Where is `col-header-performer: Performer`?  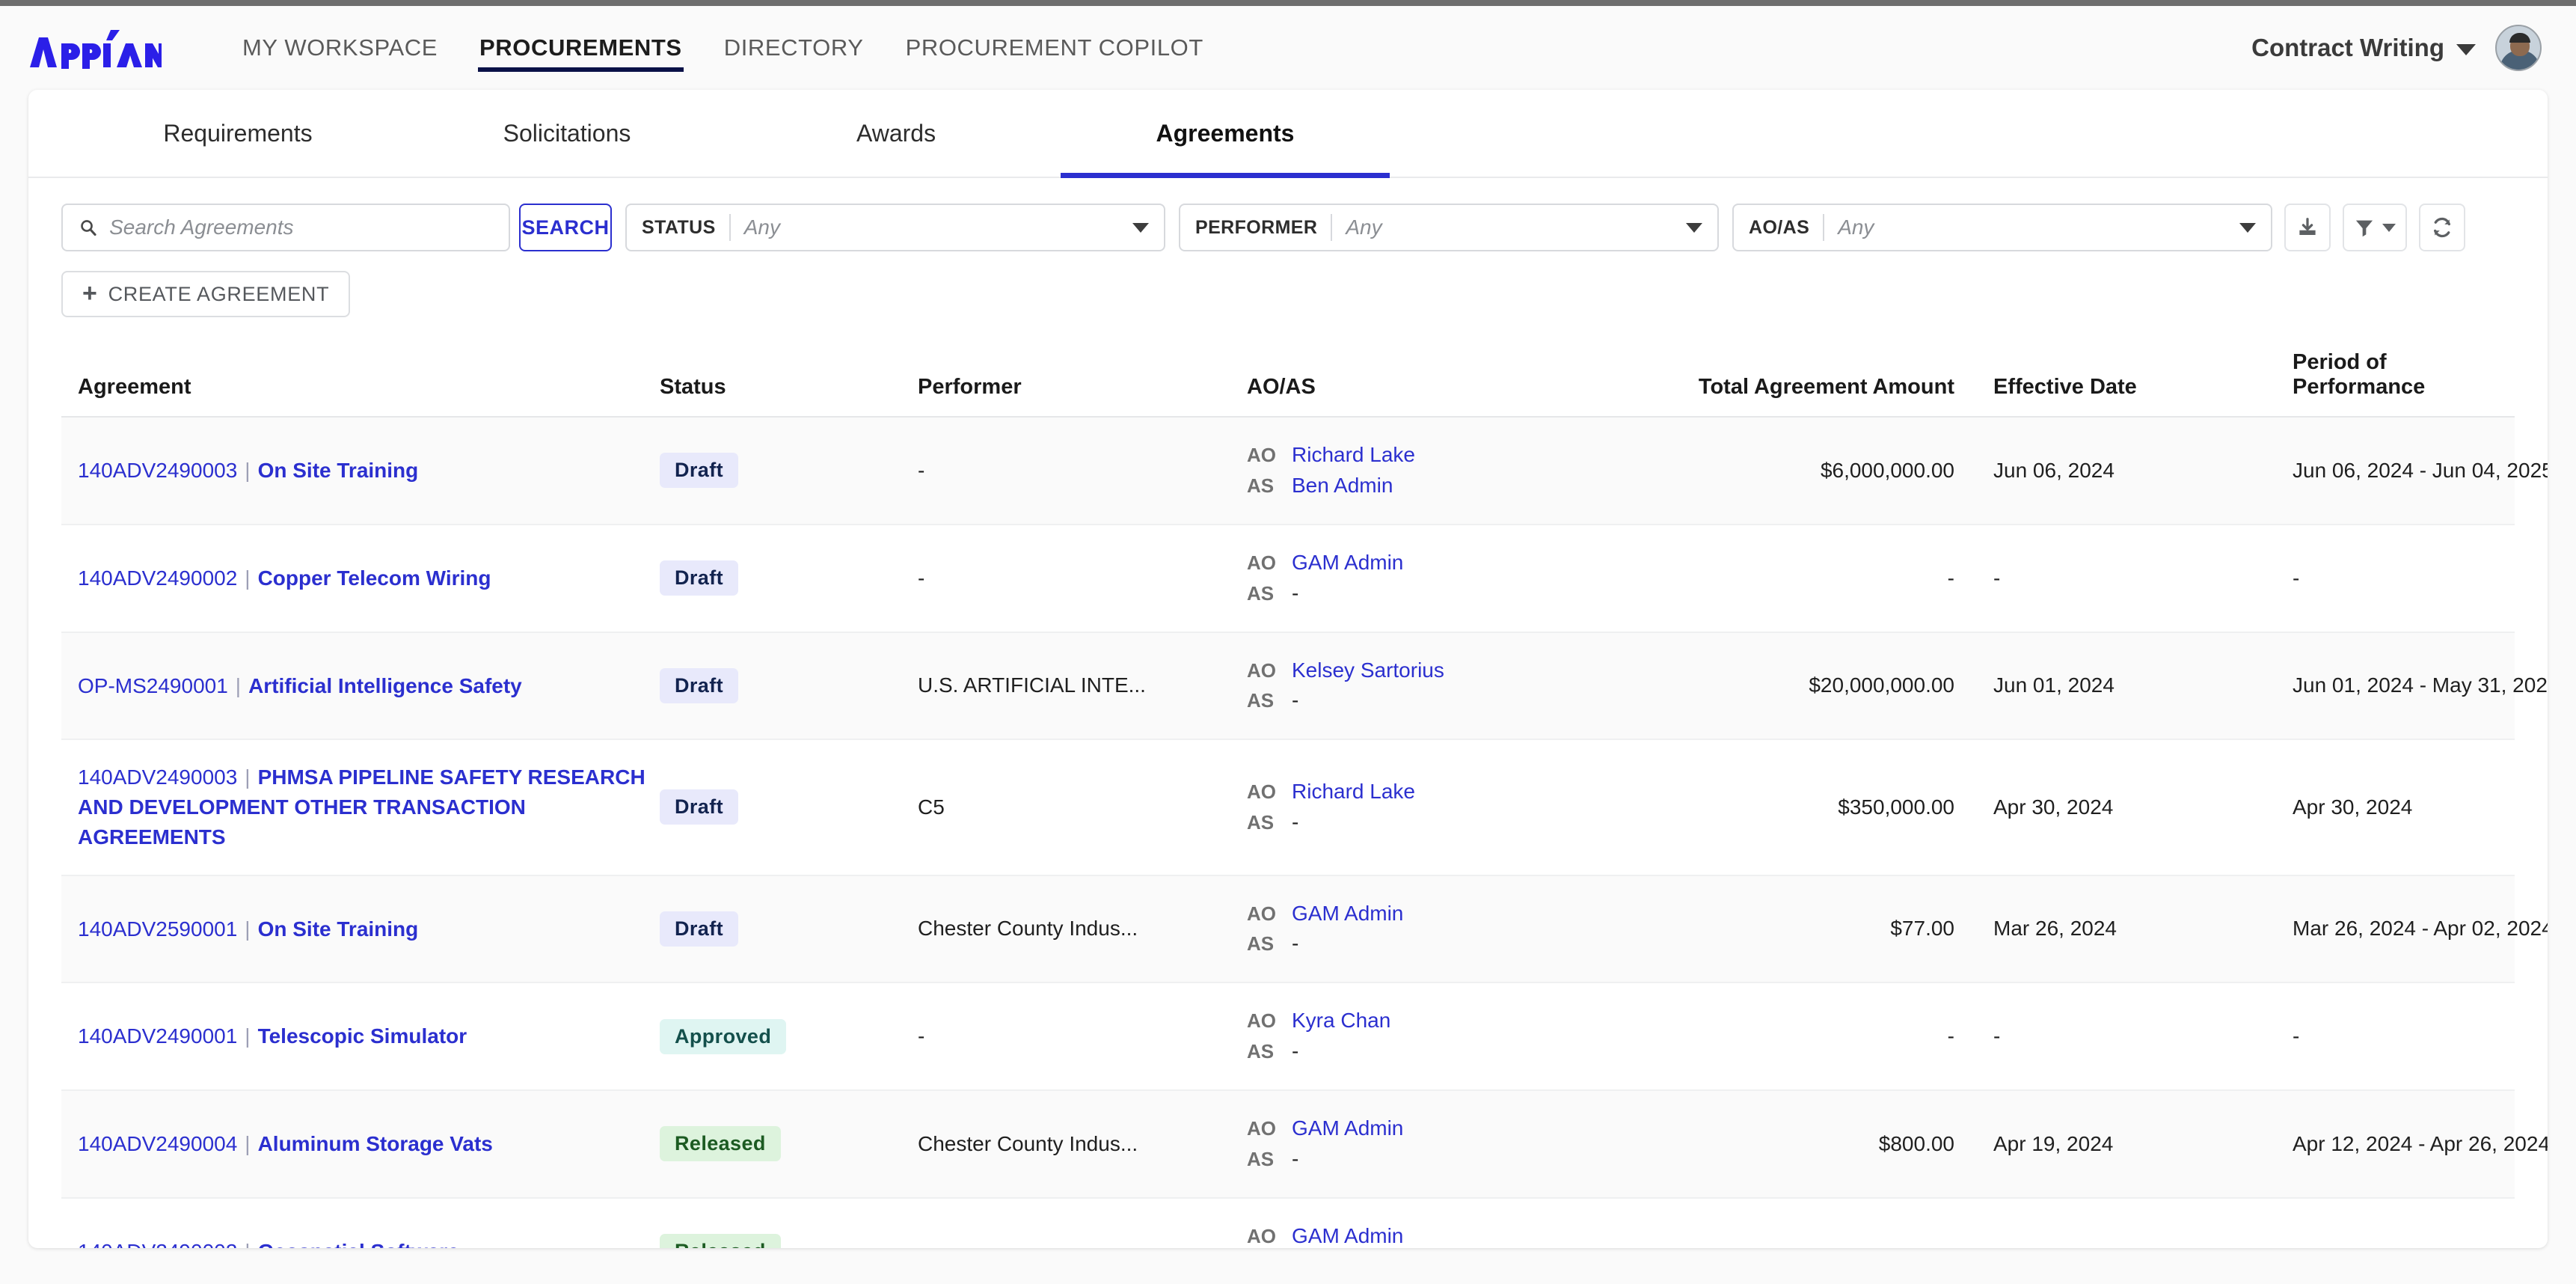
col-header-performer: Performer is located at coordinates (1082, 384).